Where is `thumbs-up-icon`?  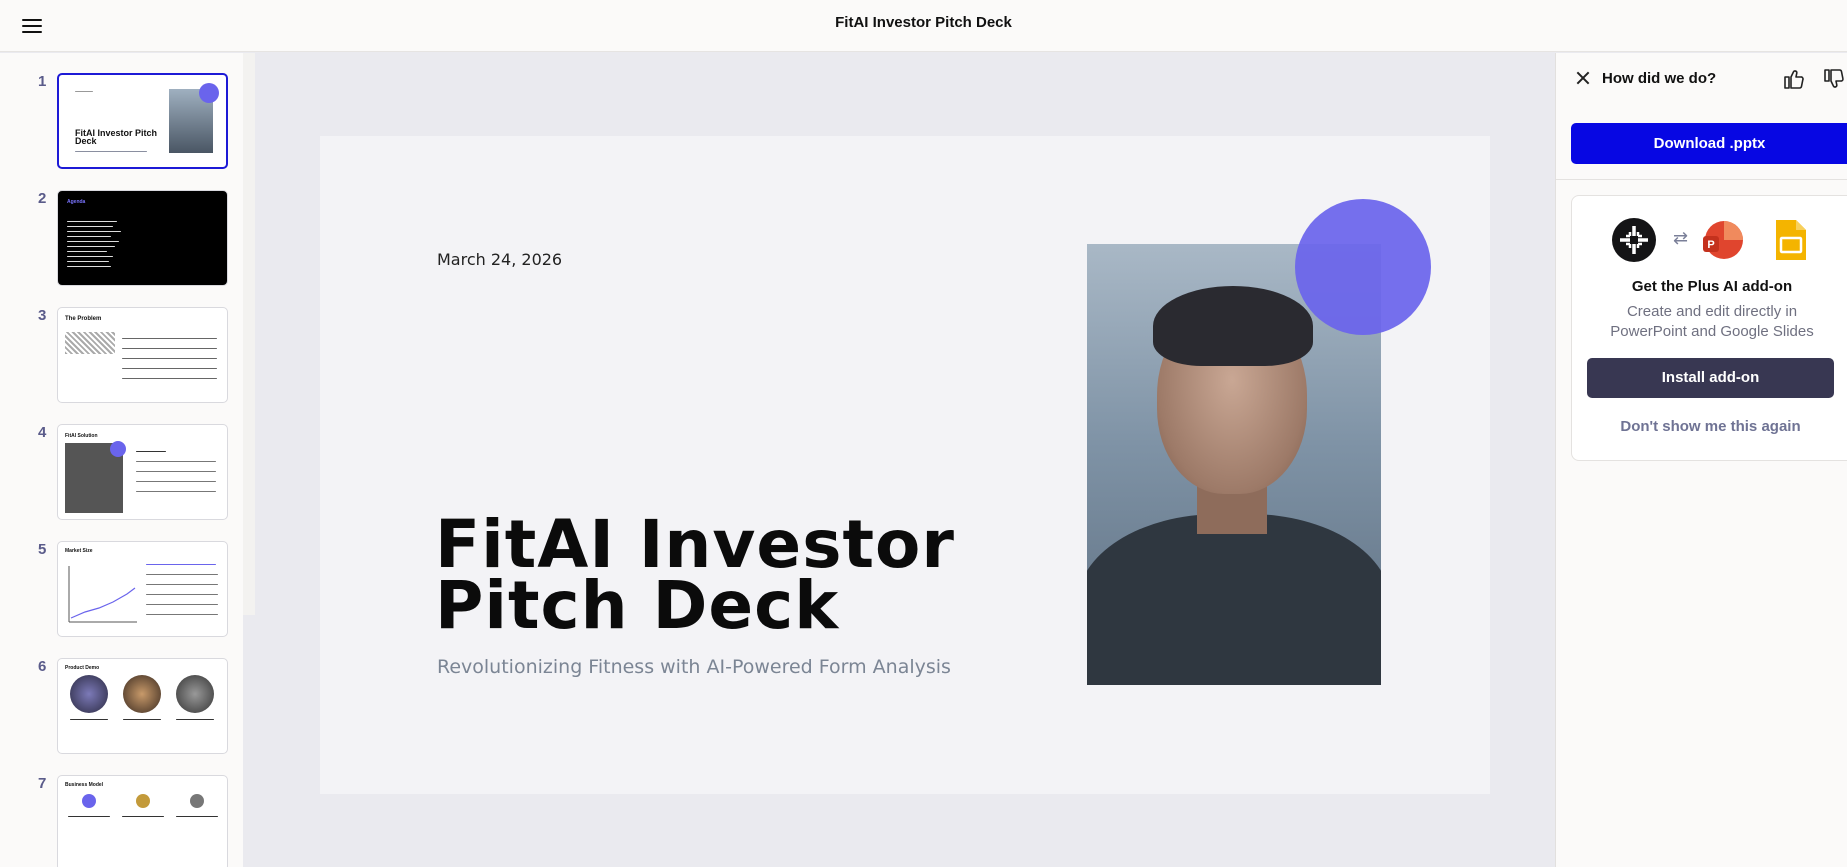
thumbs-up-icon is located at coordinates (1794, 79).